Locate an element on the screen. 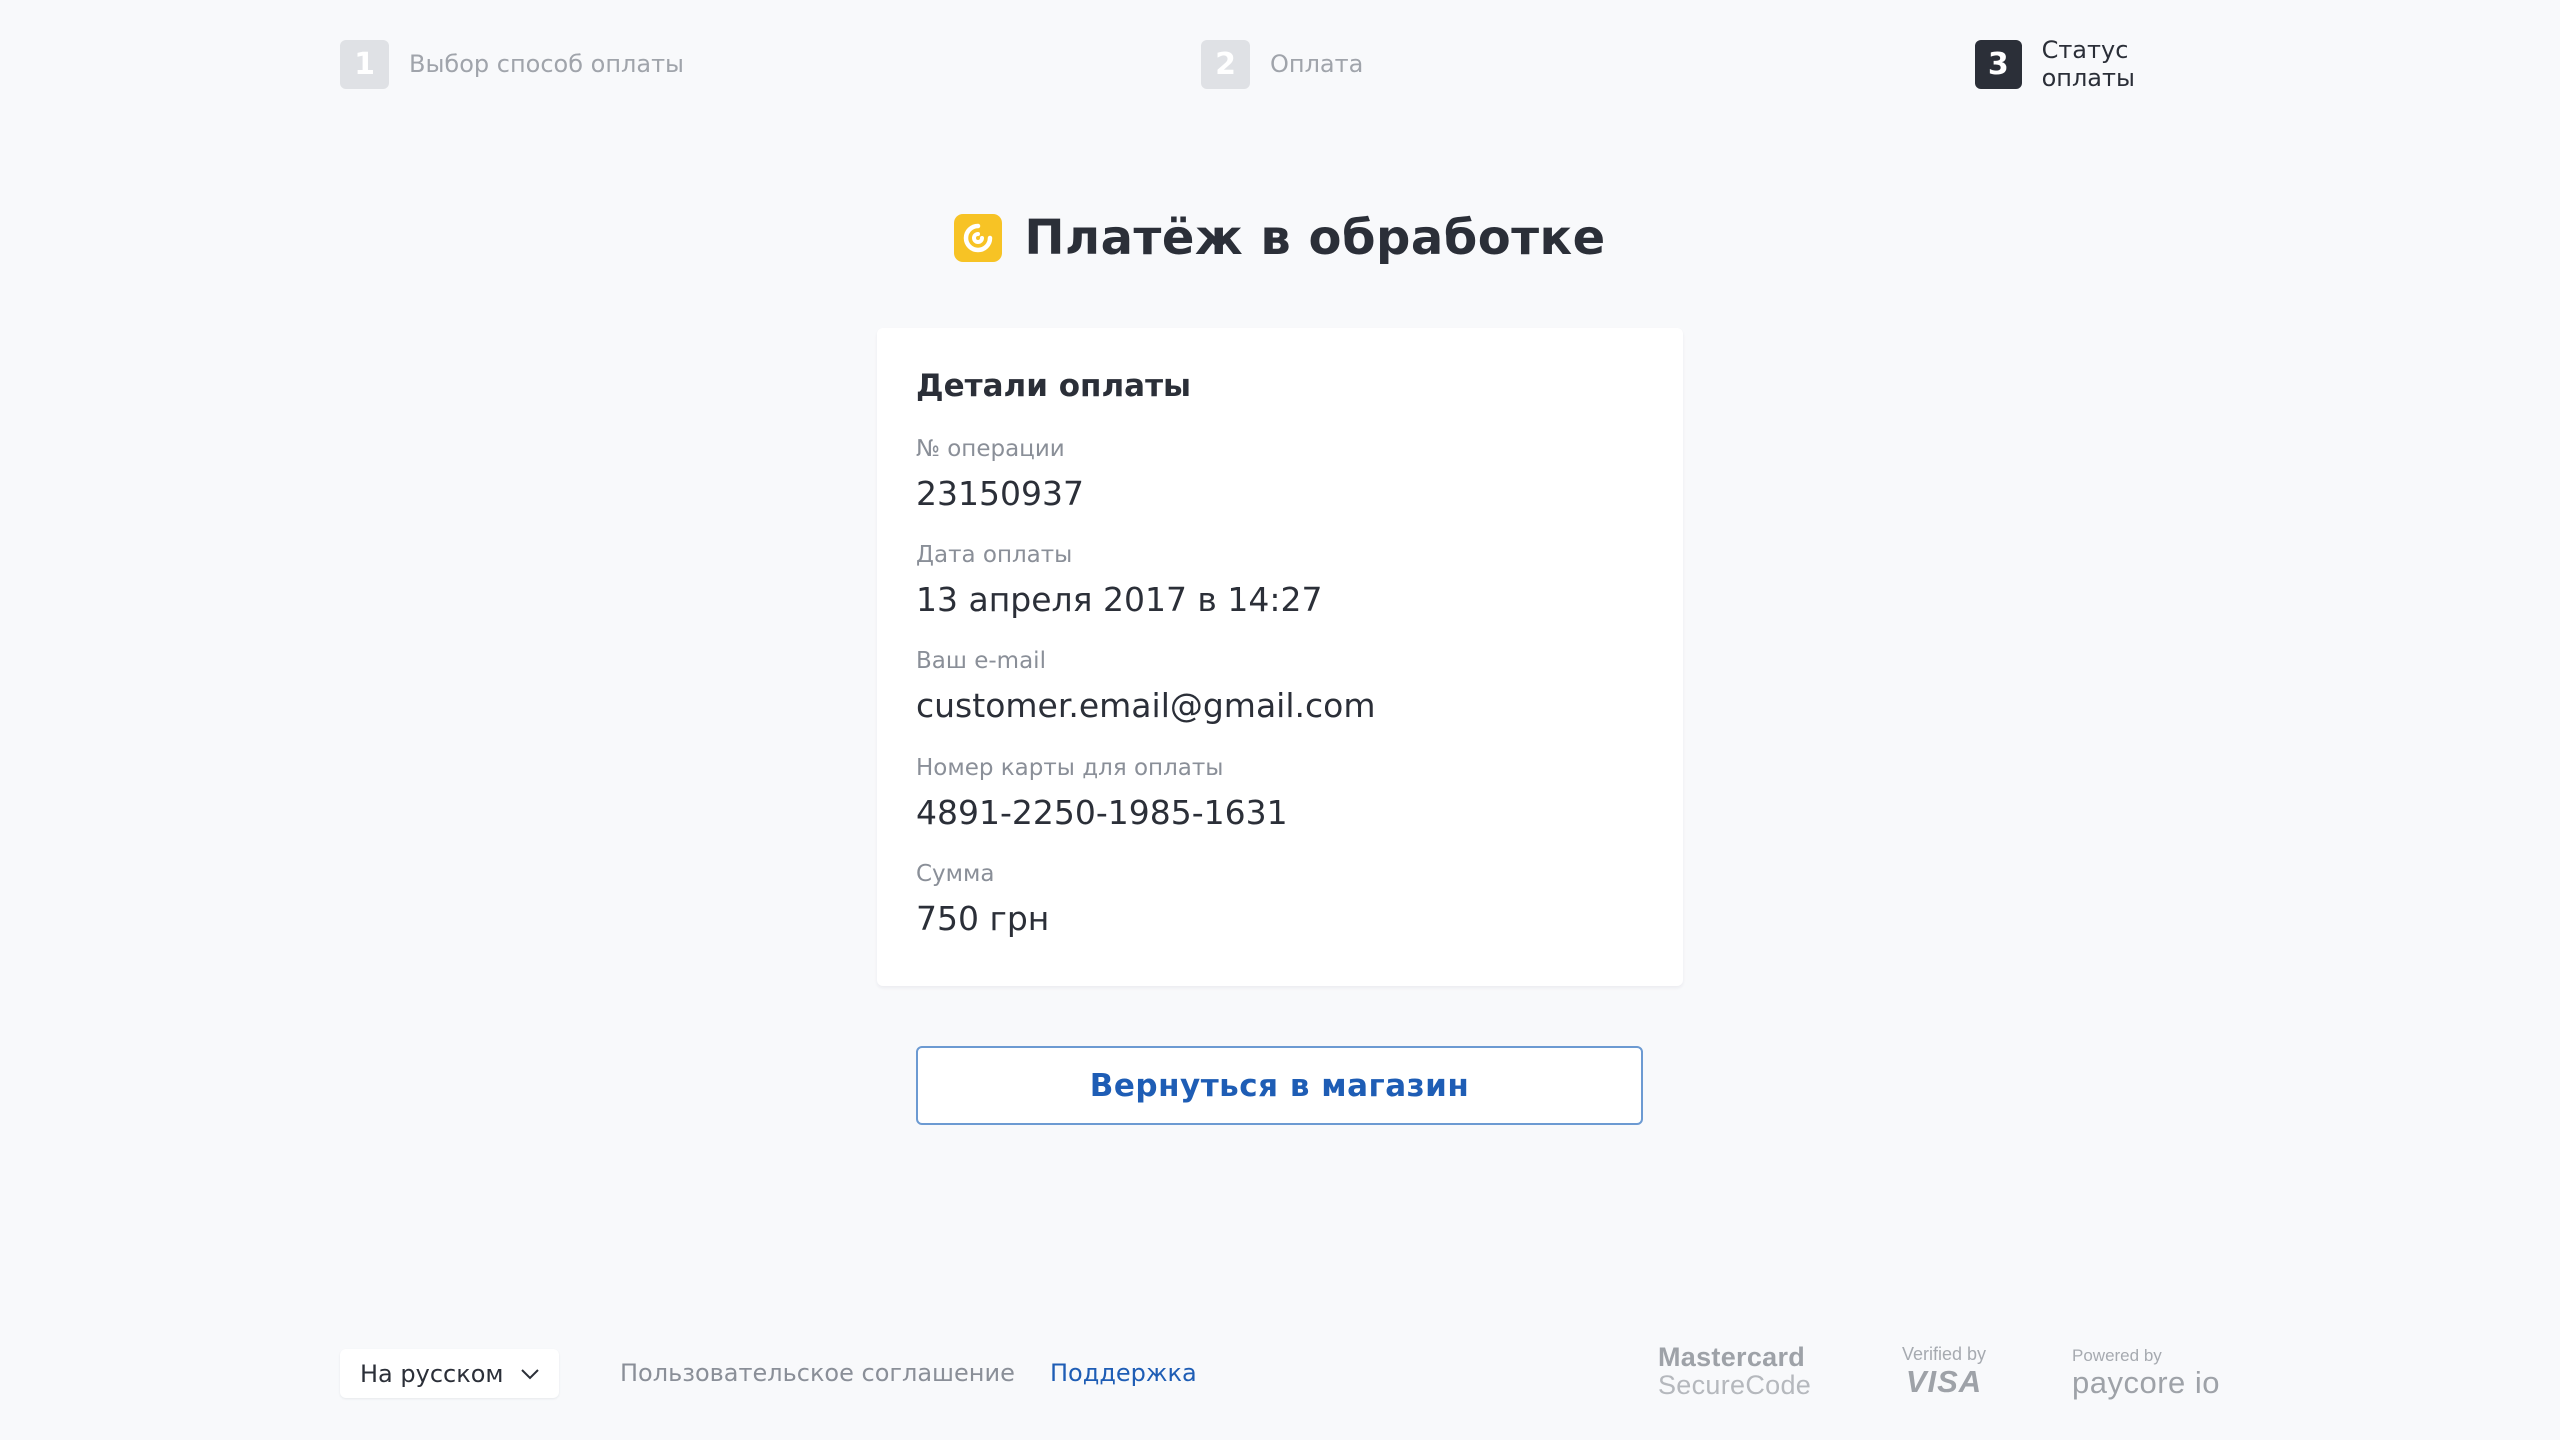 The width and height of the screenshot is (2560, 1440). status-header: Платёж в обработке is located at coordinates (1280, 238).